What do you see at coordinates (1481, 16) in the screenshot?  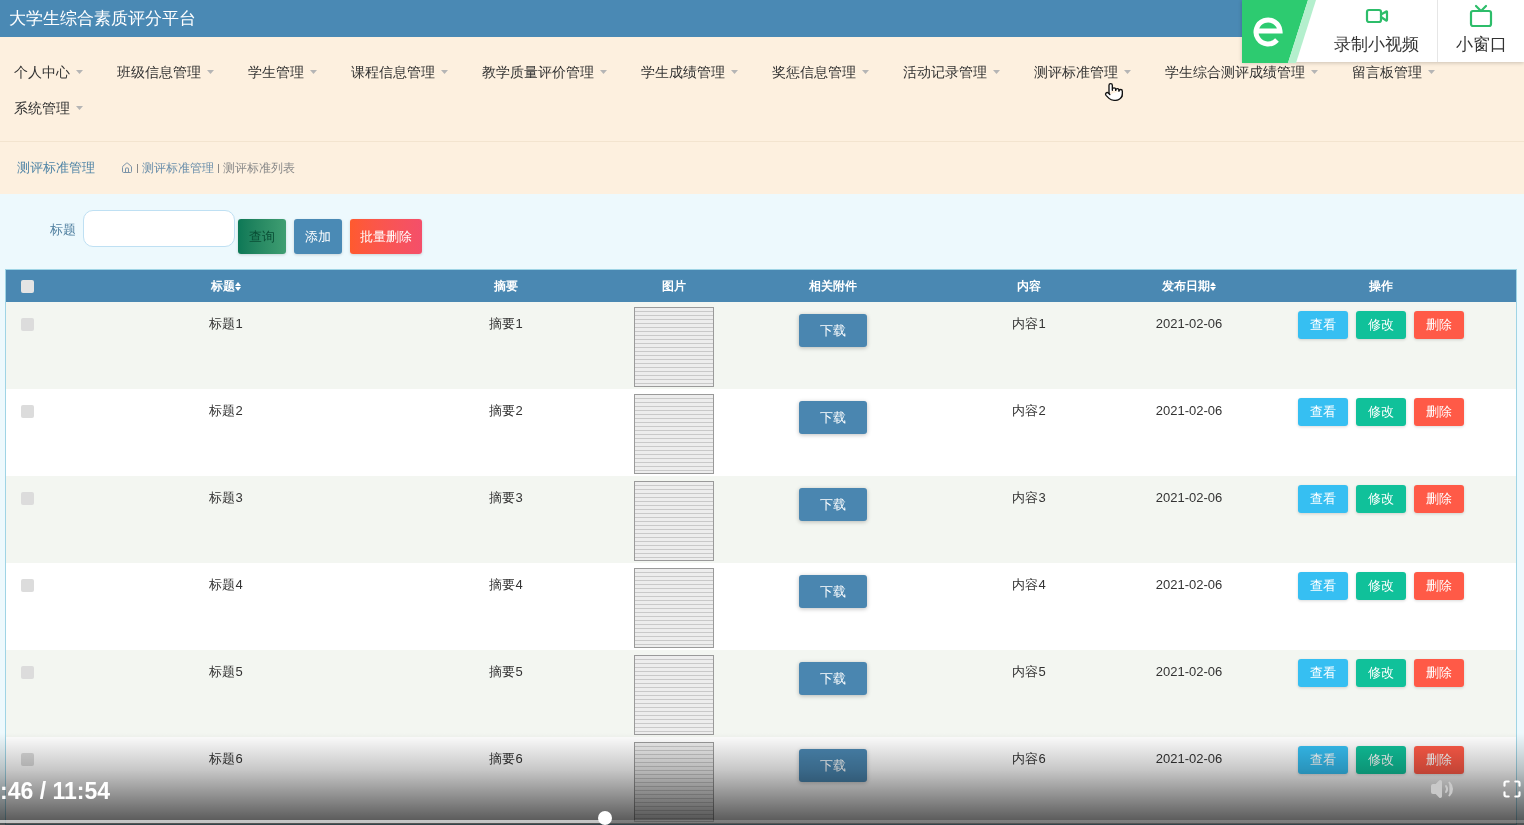 I see `tv-icon` at bounding box center [1481, 16].